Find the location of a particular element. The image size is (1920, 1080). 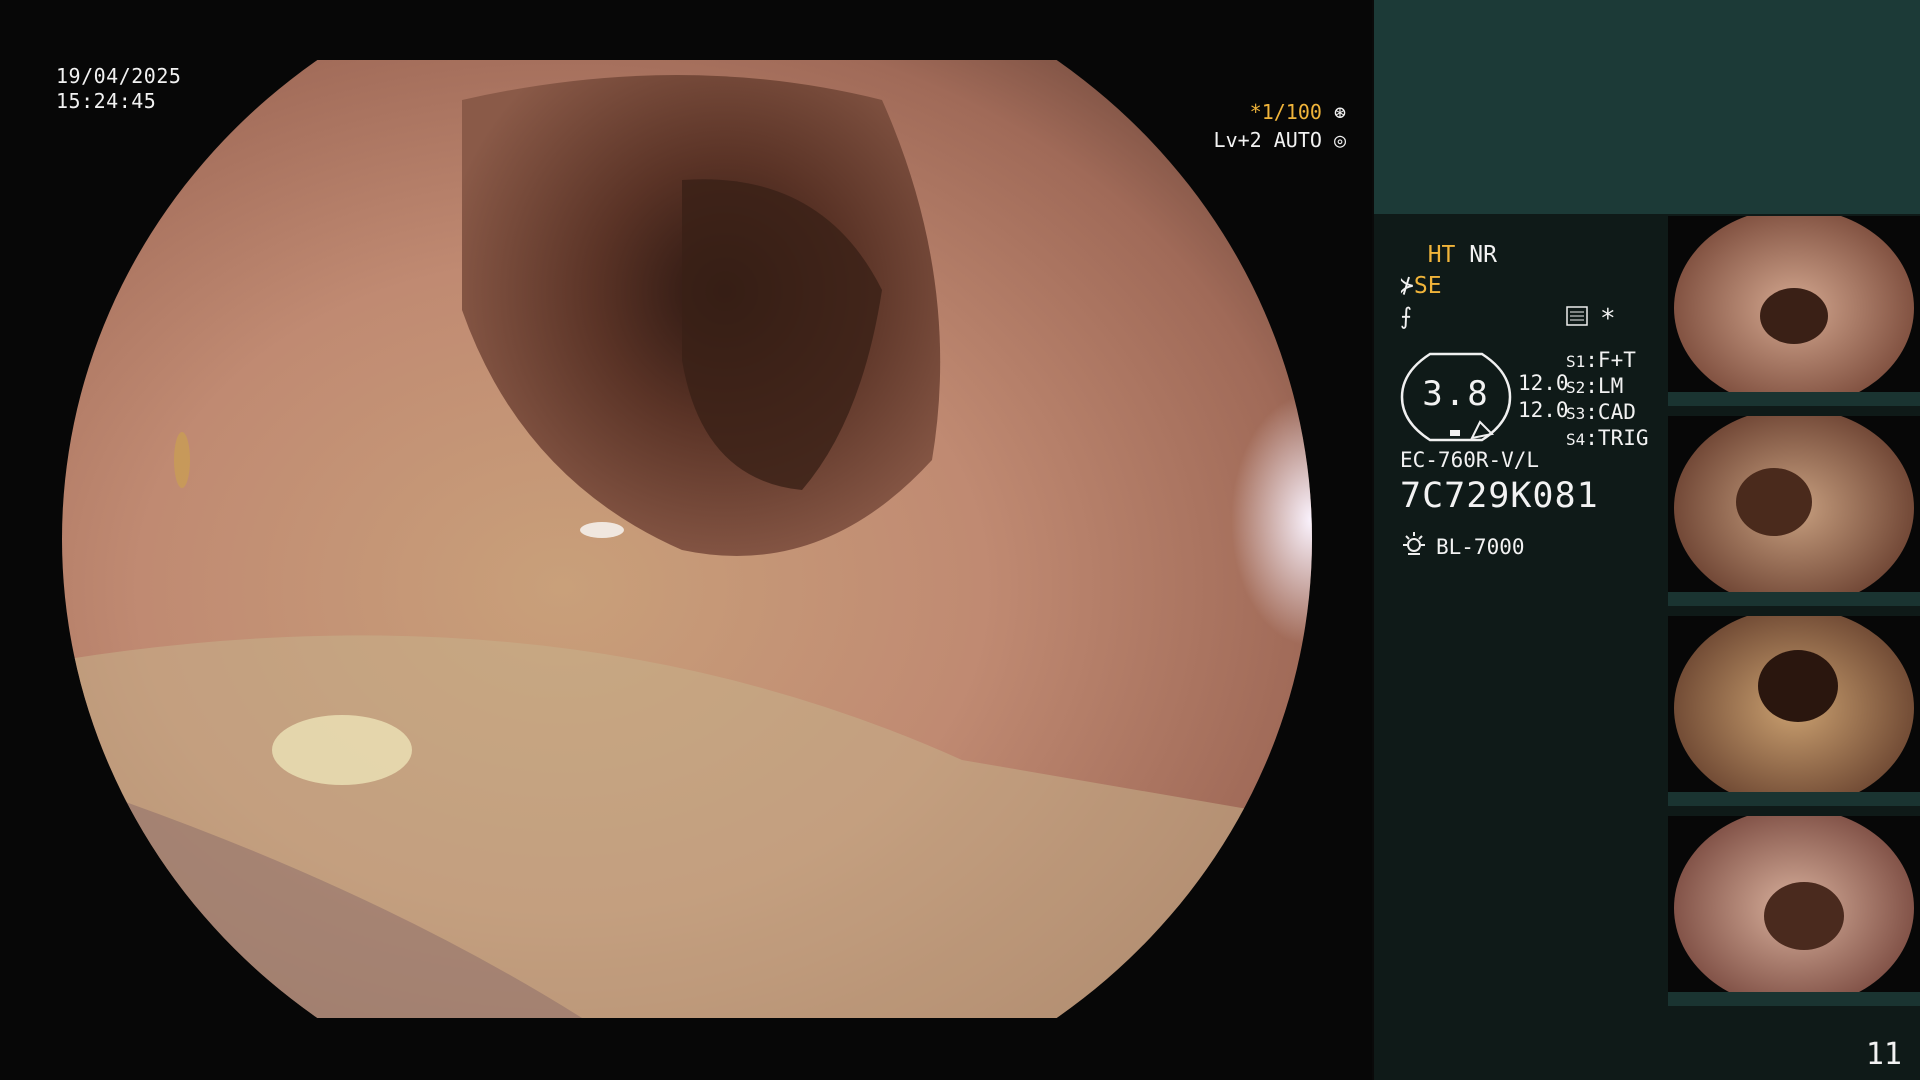

timestamp: 19/04/2025 15:24:45 is located at coordinates (118, 89).